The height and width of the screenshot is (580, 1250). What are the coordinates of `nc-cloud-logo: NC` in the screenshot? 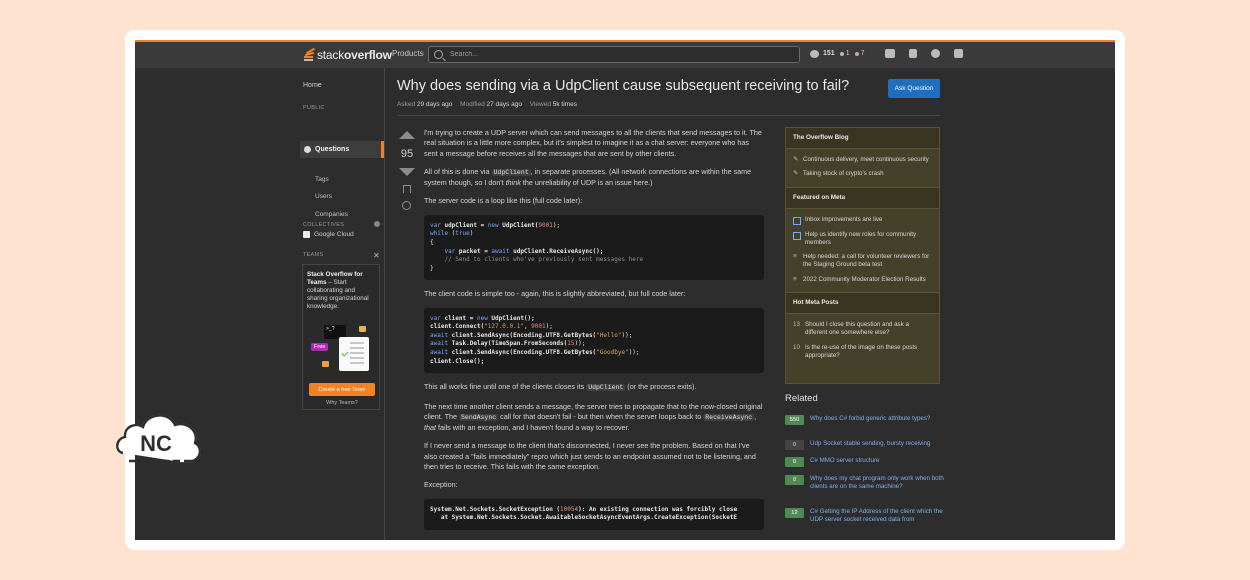 It's located at (159, 438).